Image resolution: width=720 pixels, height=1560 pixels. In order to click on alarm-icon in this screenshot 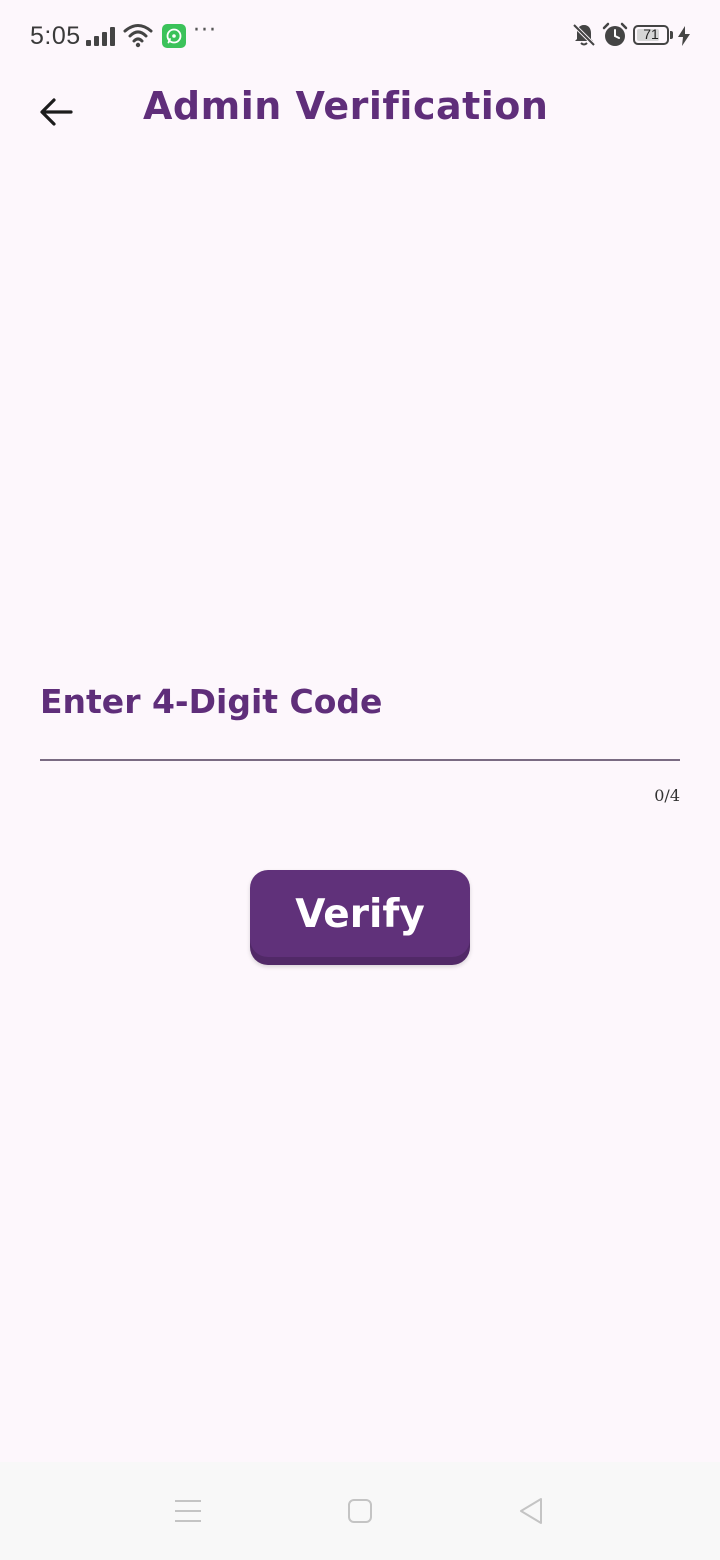, I will do `click(615, 37)`.